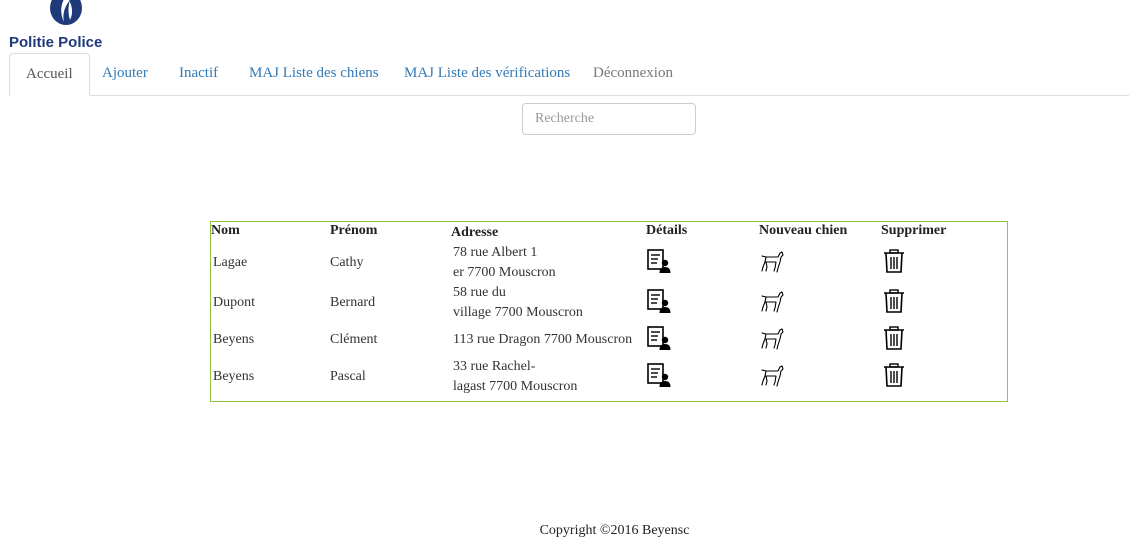 The width and height of the screenshot is (1129, 552). I want to click on cell-adresse: 33 rue Rachel- lagast 7700 Mouscron, so click(548, 377).